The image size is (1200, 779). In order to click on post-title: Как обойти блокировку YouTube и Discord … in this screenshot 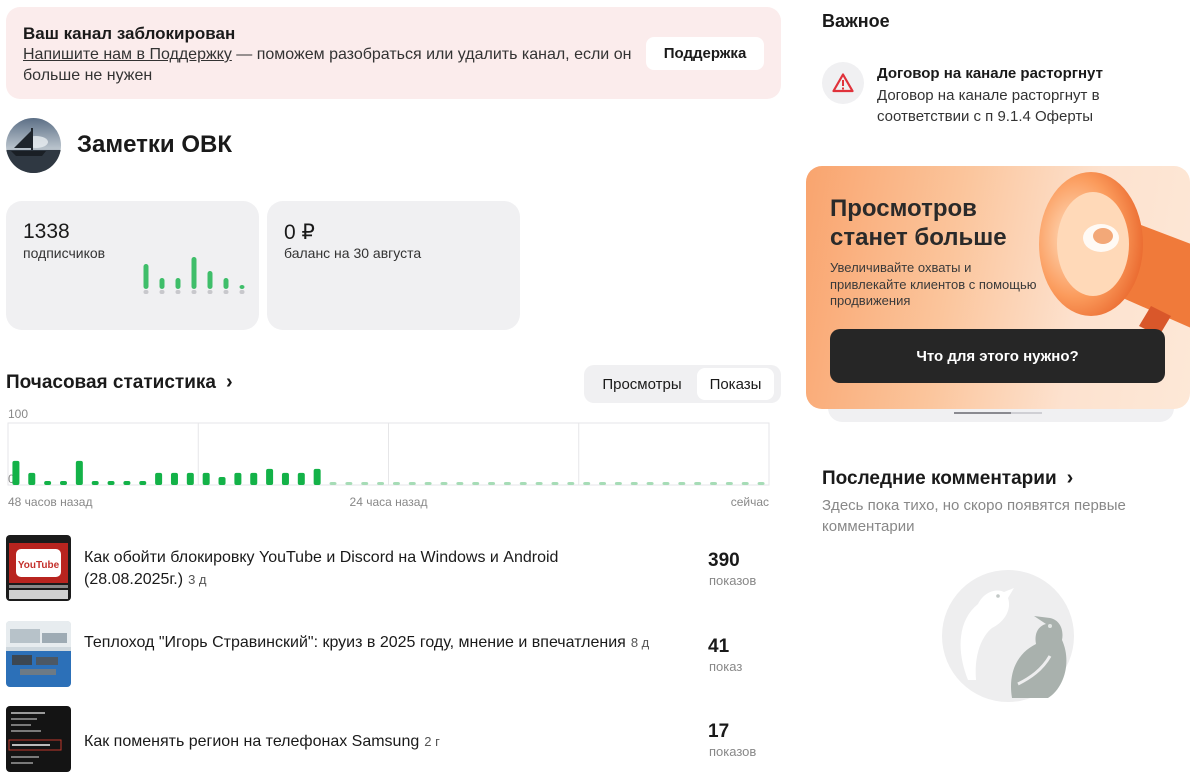, I will do `click(321, 568)`.